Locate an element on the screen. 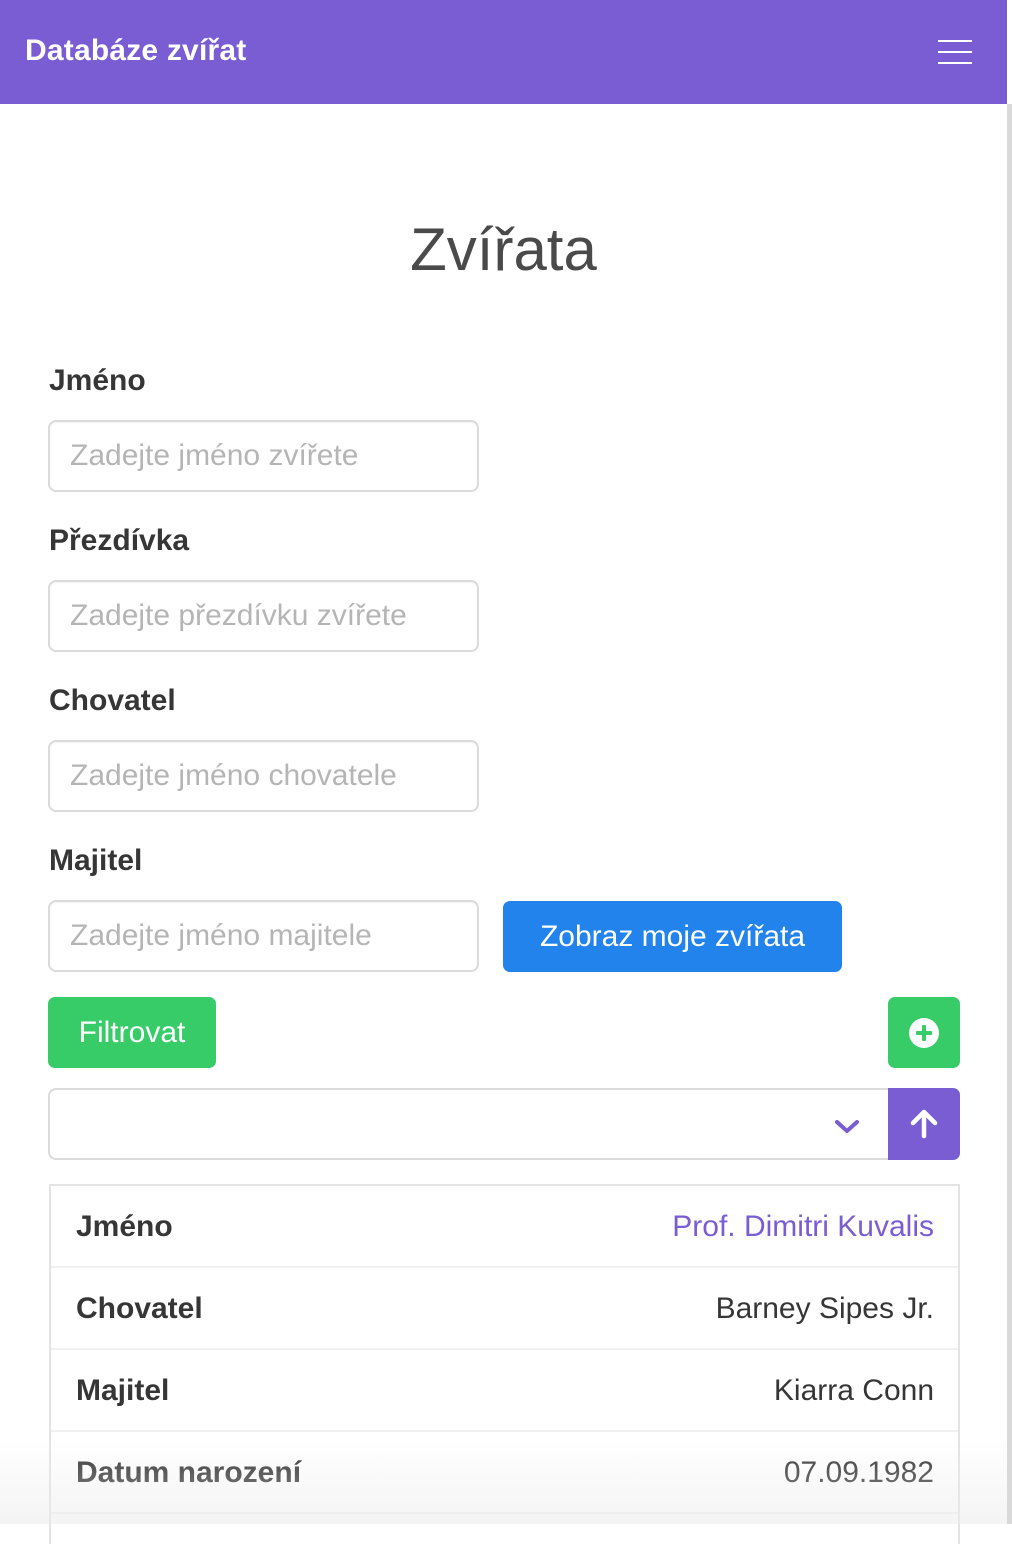  name-input is located at coordinates (263, 456).